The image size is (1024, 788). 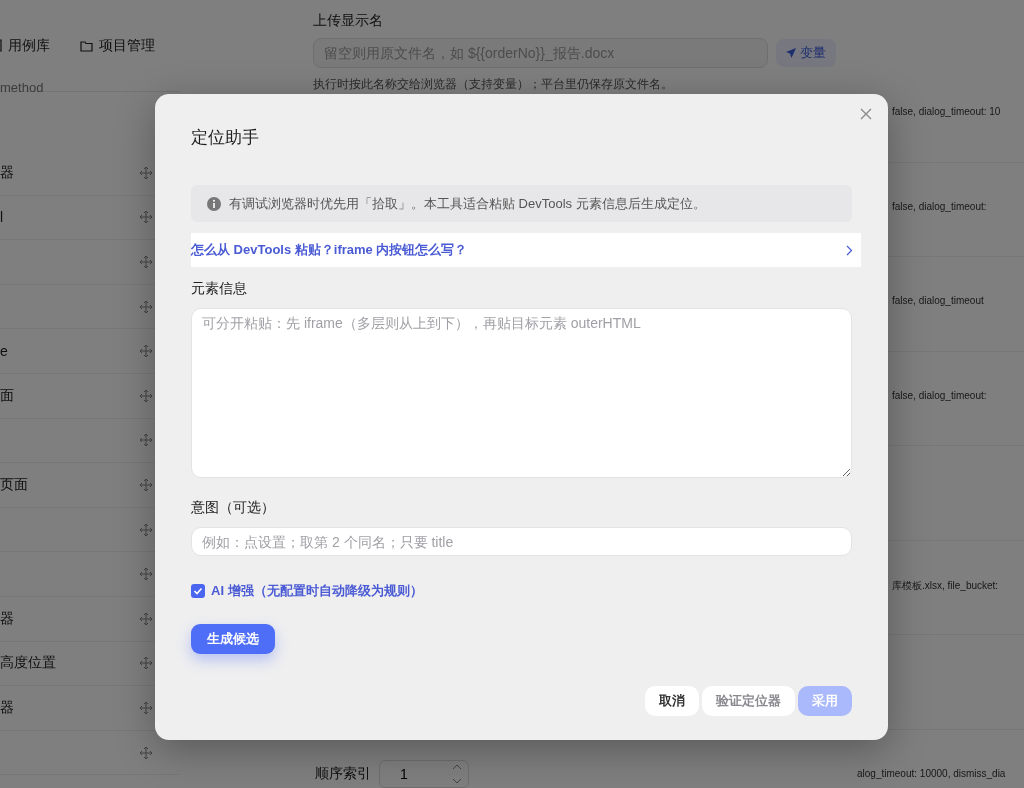 I want to click on column-header: method, so click(x=22, y=88).